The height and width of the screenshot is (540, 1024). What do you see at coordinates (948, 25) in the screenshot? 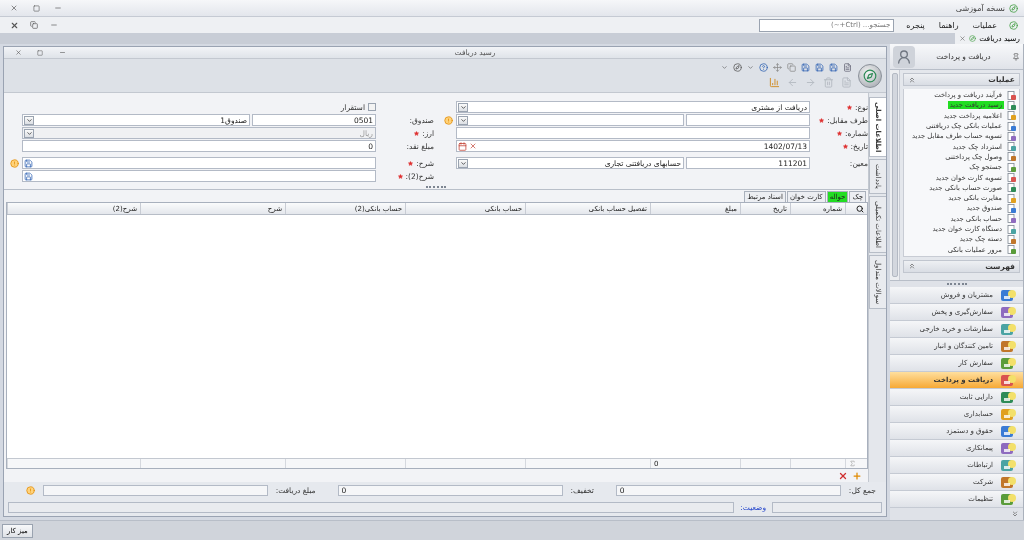
I see `menu-item: راهنما` at bounding box center [948, 25].